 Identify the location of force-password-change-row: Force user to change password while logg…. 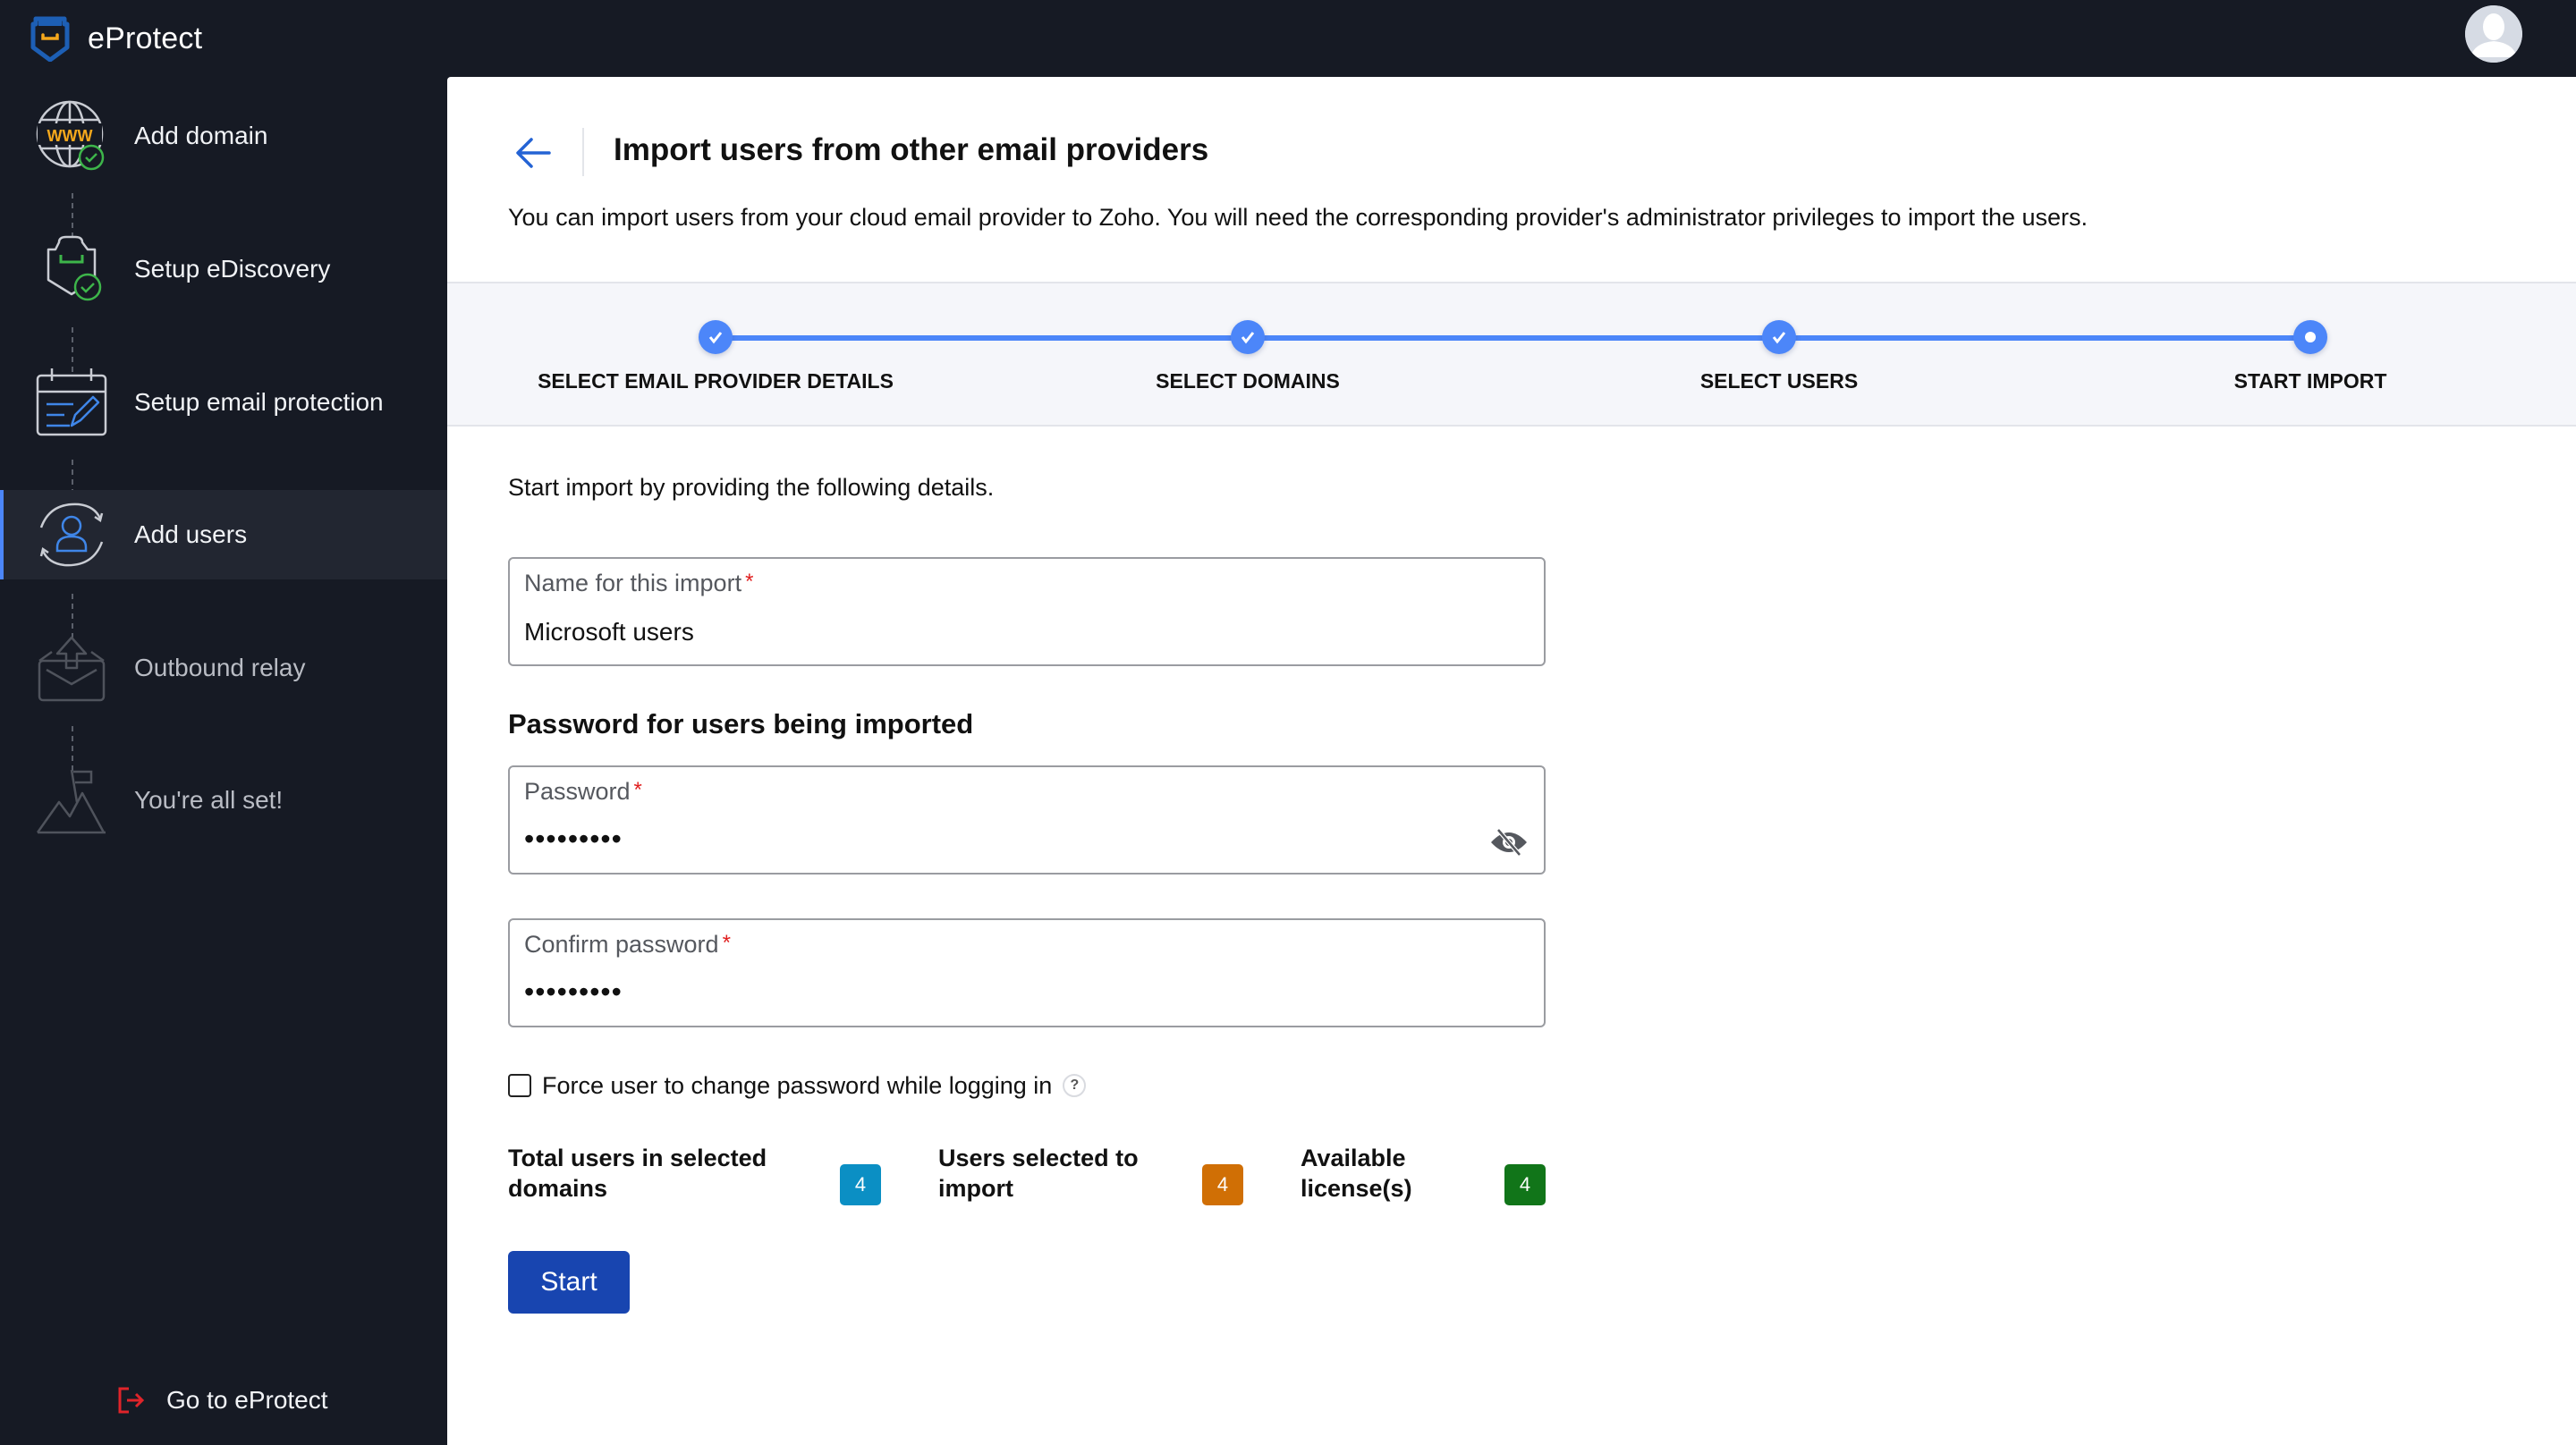
(797, 1085).